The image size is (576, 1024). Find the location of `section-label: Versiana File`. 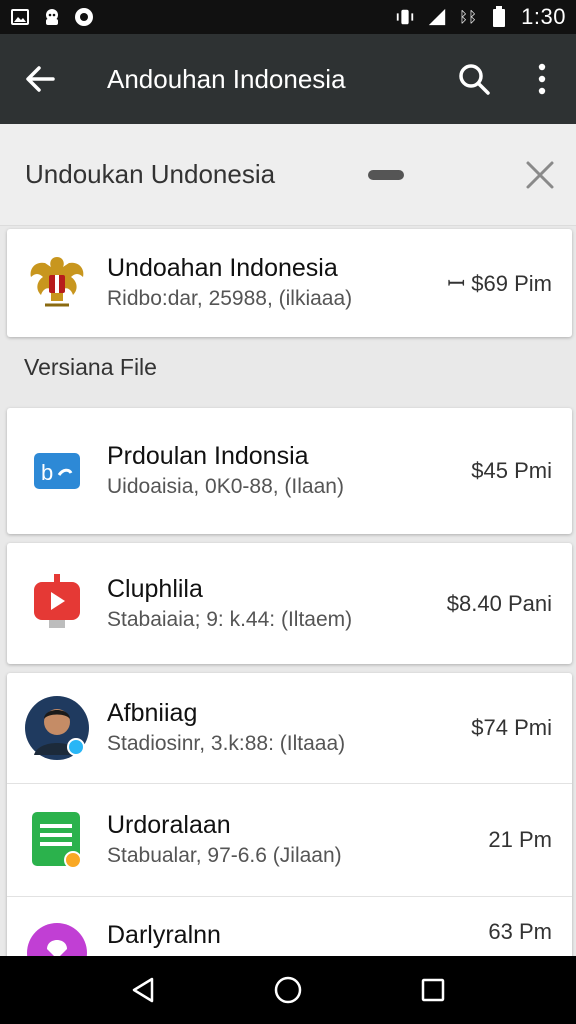

section-label: Versiana File is located at coordinates (90, 367).